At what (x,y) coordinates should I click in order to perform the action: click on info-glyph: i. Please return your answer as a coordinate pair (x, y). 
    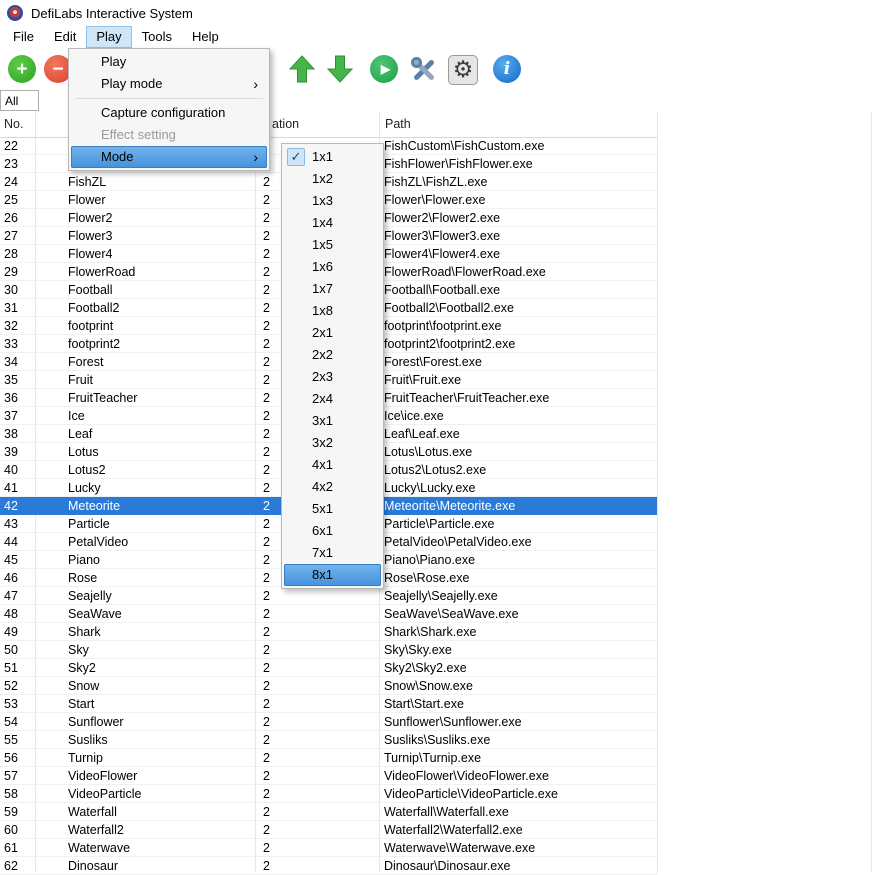
    Looking at the image, I should click on (507, 69).